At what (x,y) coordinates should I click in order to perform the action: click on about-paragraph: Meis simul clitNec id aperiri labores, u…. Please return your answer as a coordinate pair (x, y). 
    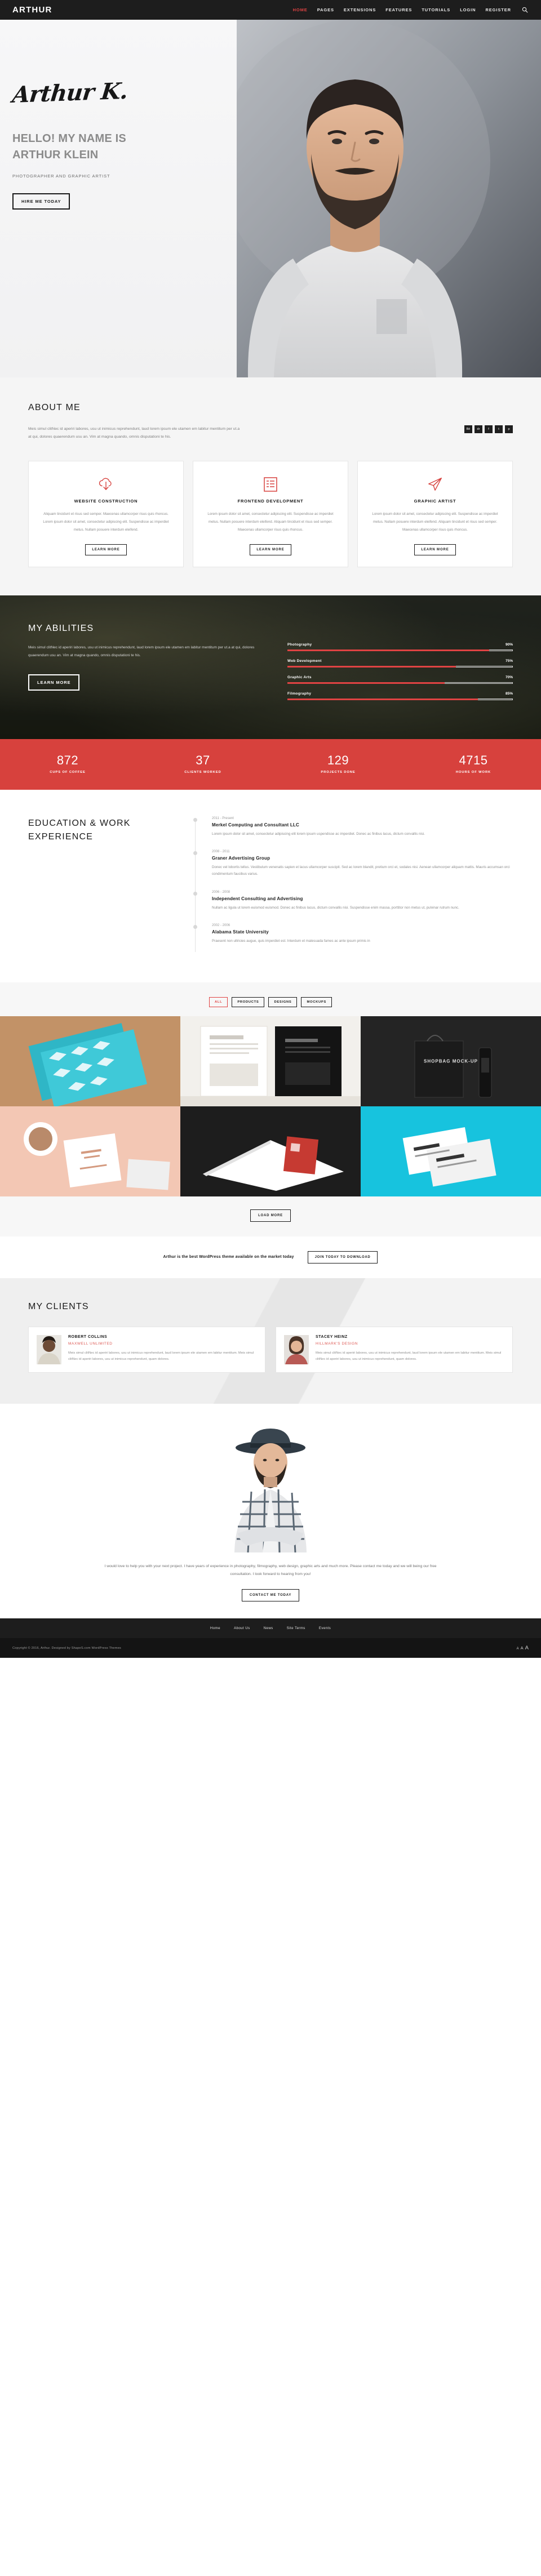
    Looking at the image, I should click on (134, 433).